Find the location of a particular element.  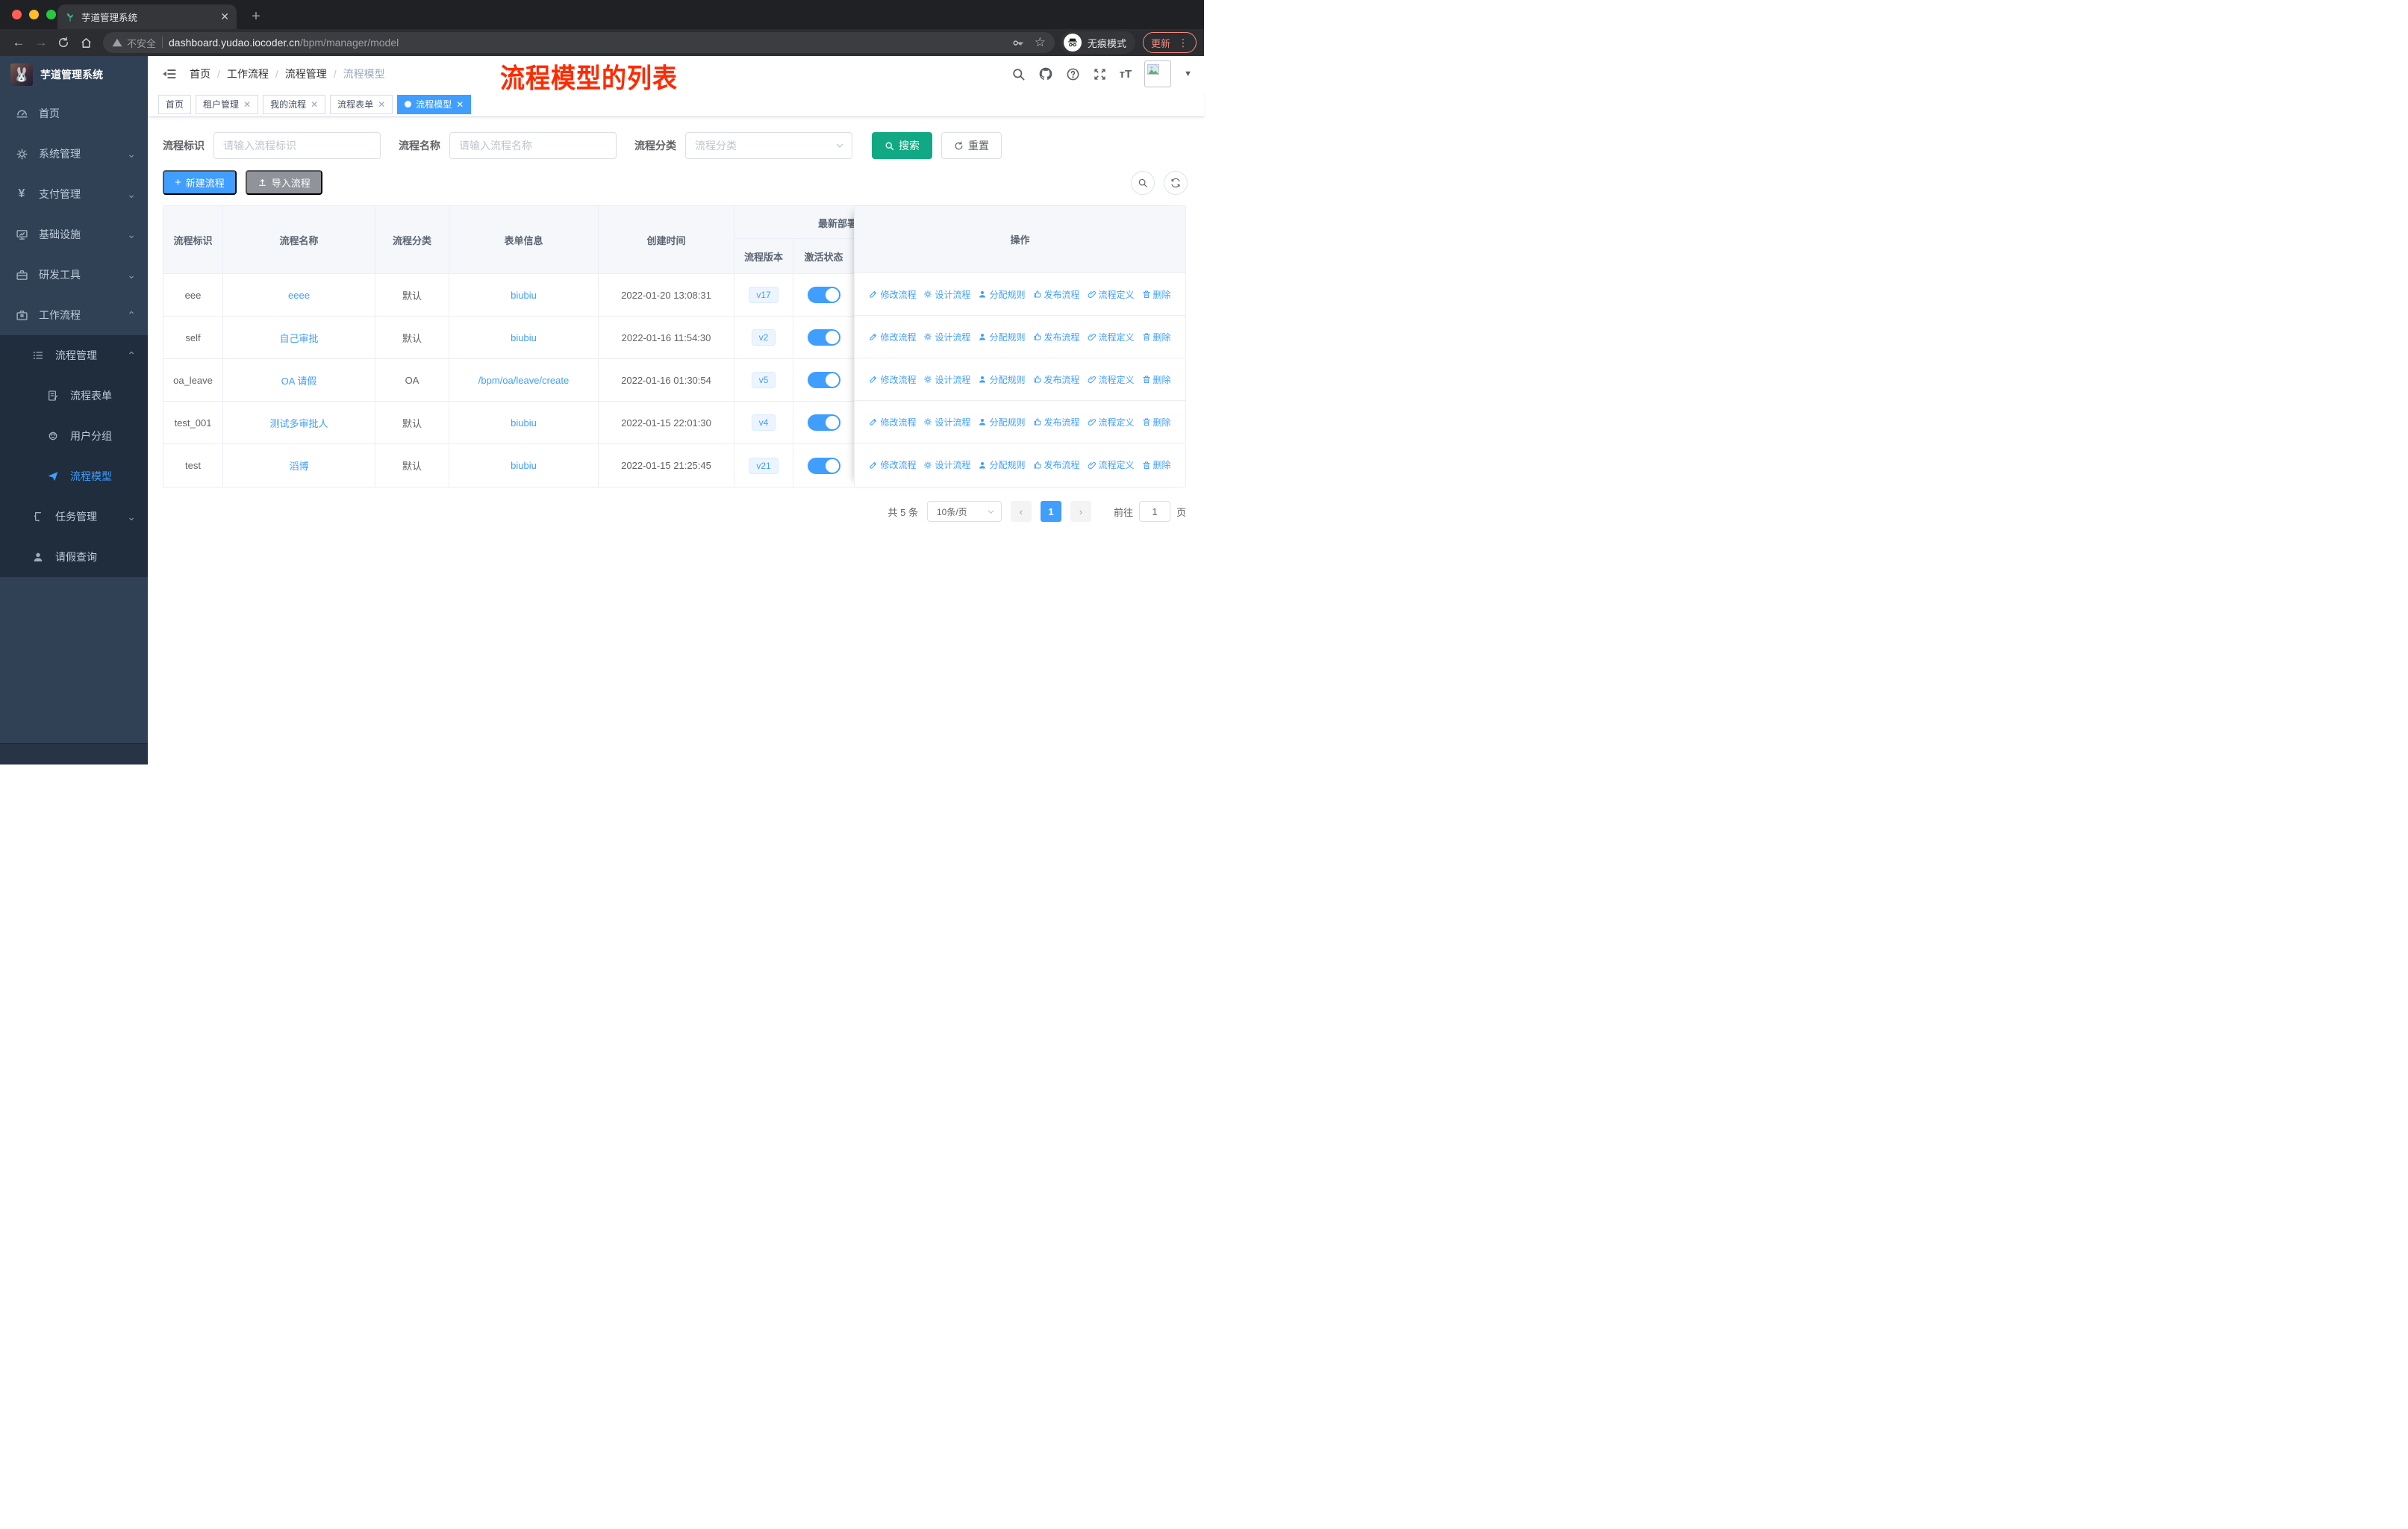

avatar-caret-icon: ▼ is located at coordinates (1188, 73).